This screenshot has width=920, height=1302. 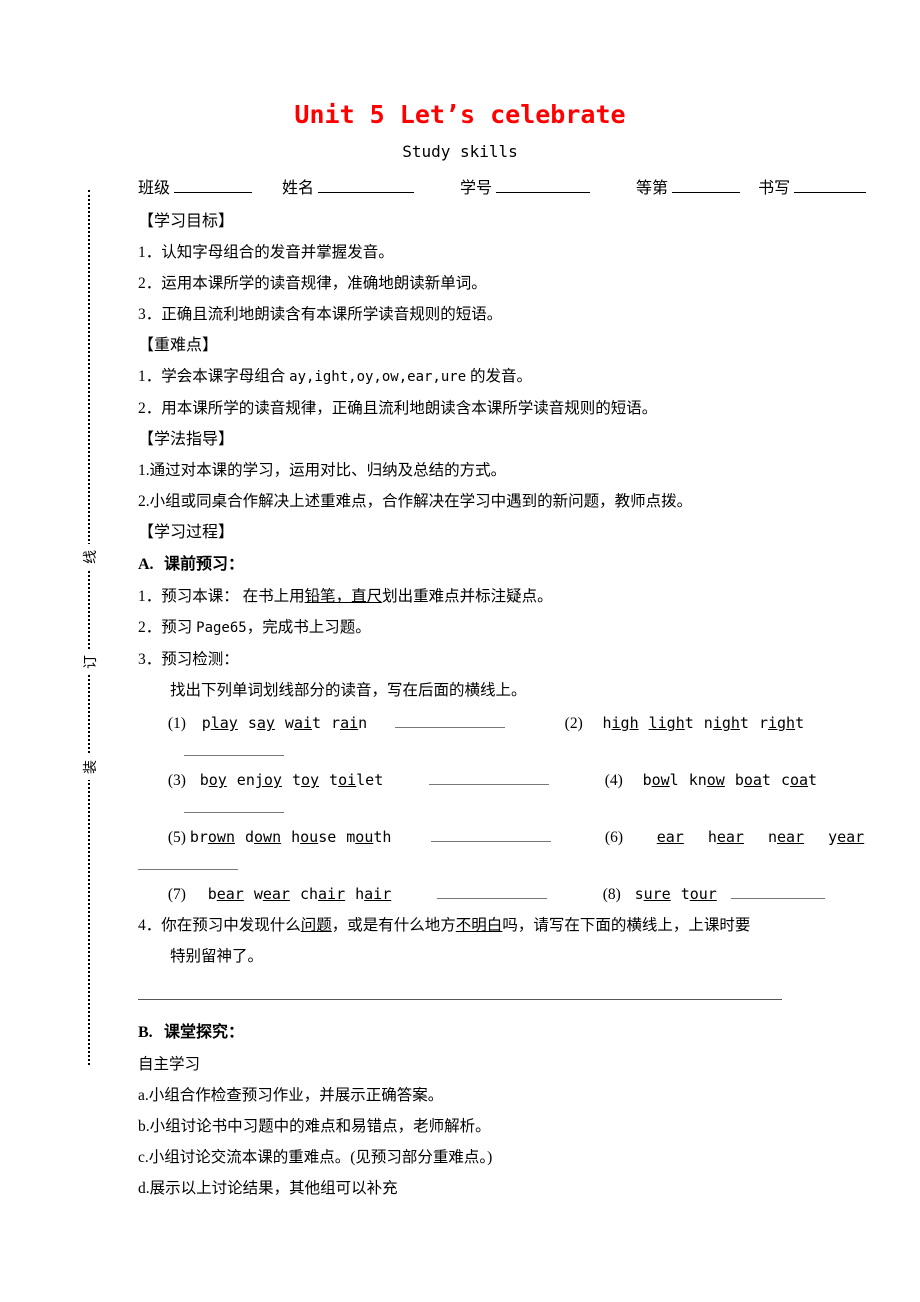 I want to click on binding-mark-zhuang: 装, so click(x=92, y=767).